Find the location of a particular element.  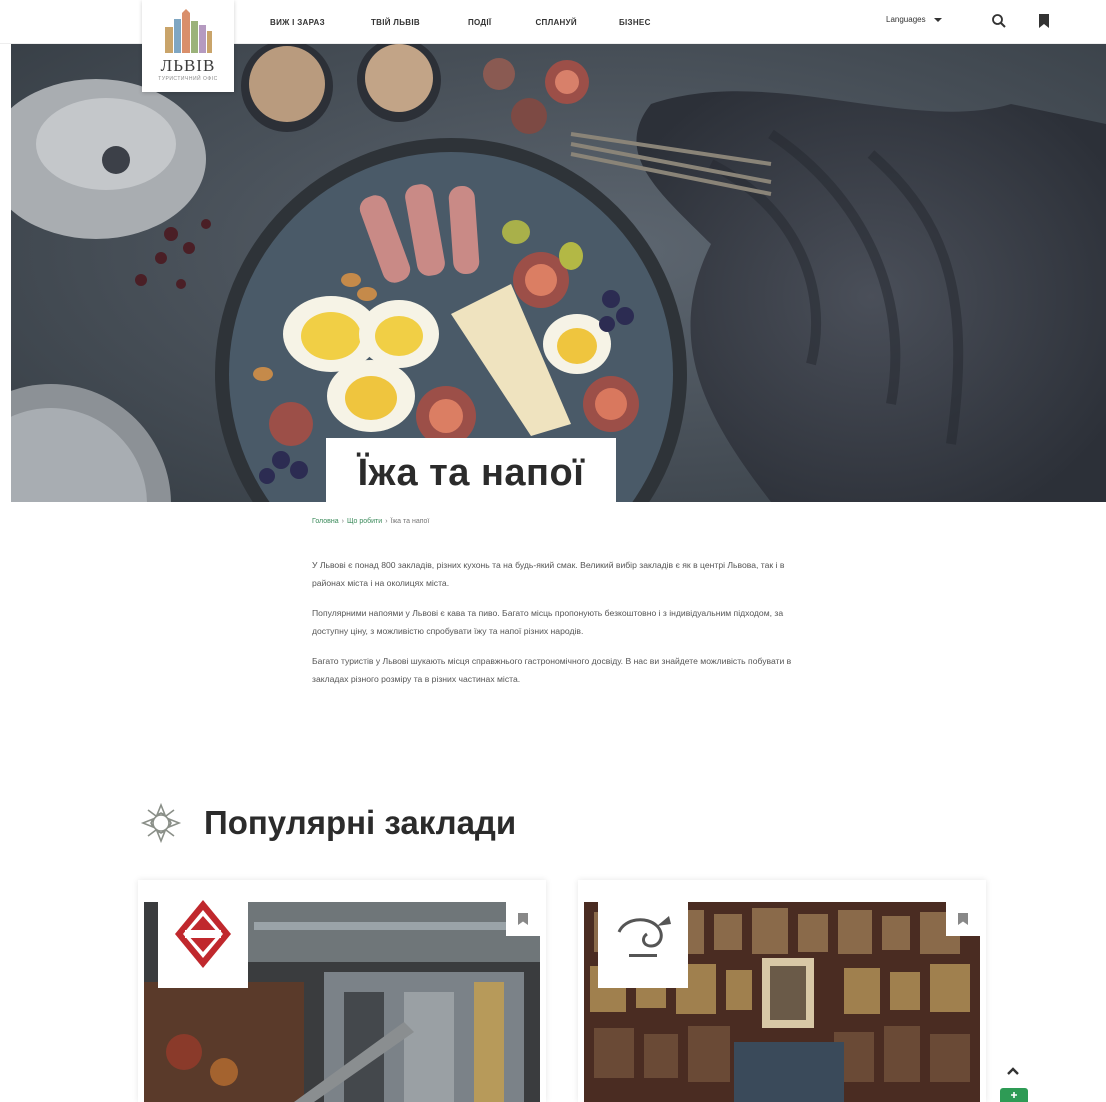

nav-item-events: ПОДІЇ is located at coordinates (480, 22).